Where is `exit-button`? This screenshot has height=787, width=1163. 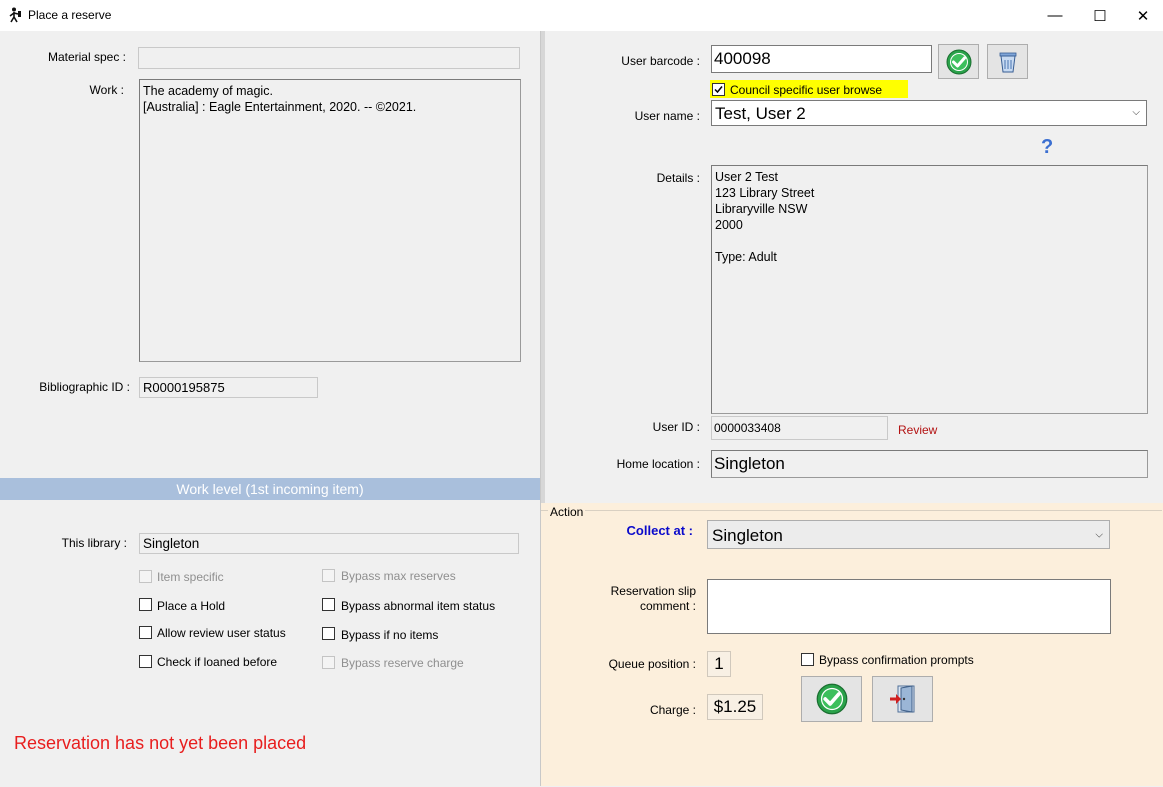 exit-button is located at coordinates (902, 699).